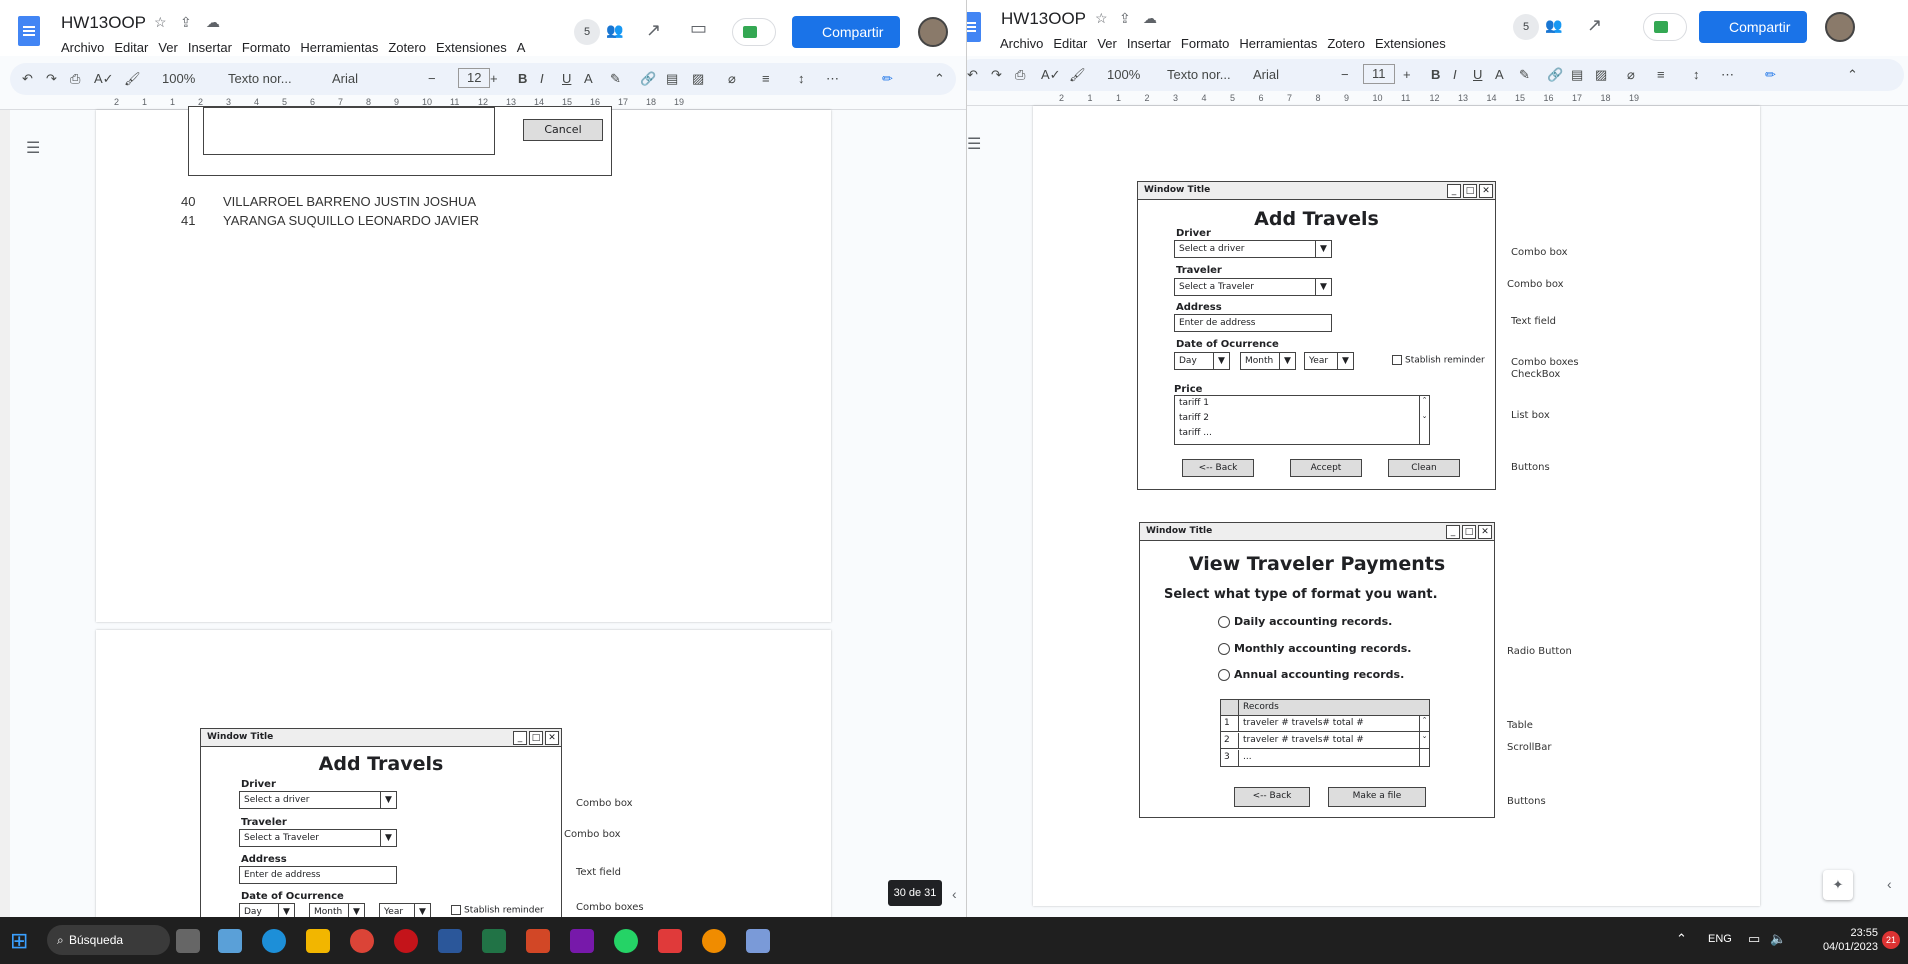  What do you see at coordinates (714, 941) in the screenshot?
I see `app-icon-orange` at bounding box center [714, 941].